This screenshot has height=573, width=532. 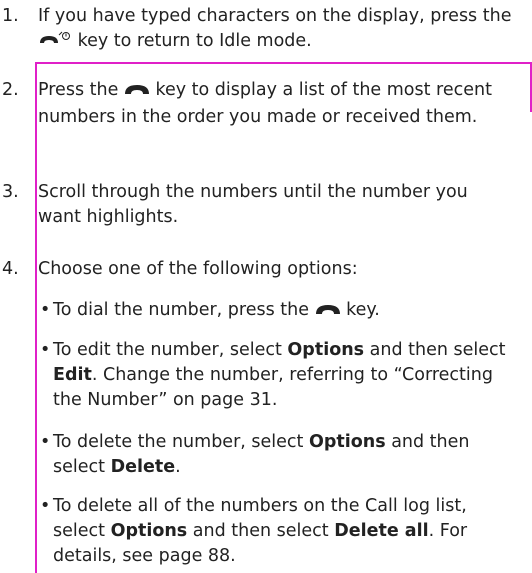 What do you see at coordinates (283, 63) in the screenshot?
I see `revision-bar-top` at bounding box center [283, 63].